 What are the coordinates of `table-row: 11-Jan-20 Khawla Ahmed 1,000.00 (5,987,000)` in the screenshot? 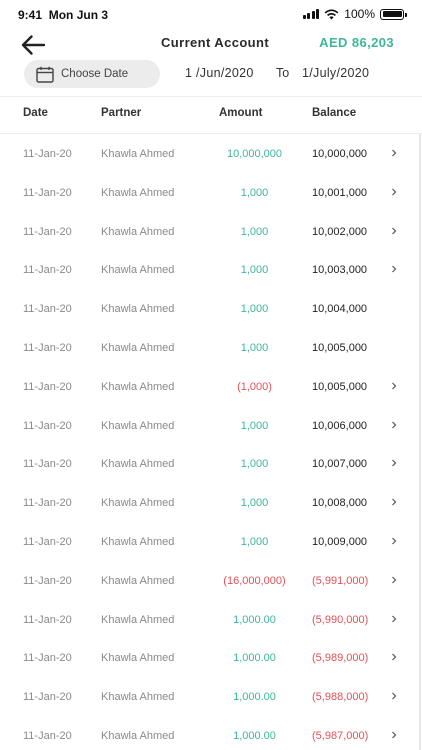 It's located at (211, 733).